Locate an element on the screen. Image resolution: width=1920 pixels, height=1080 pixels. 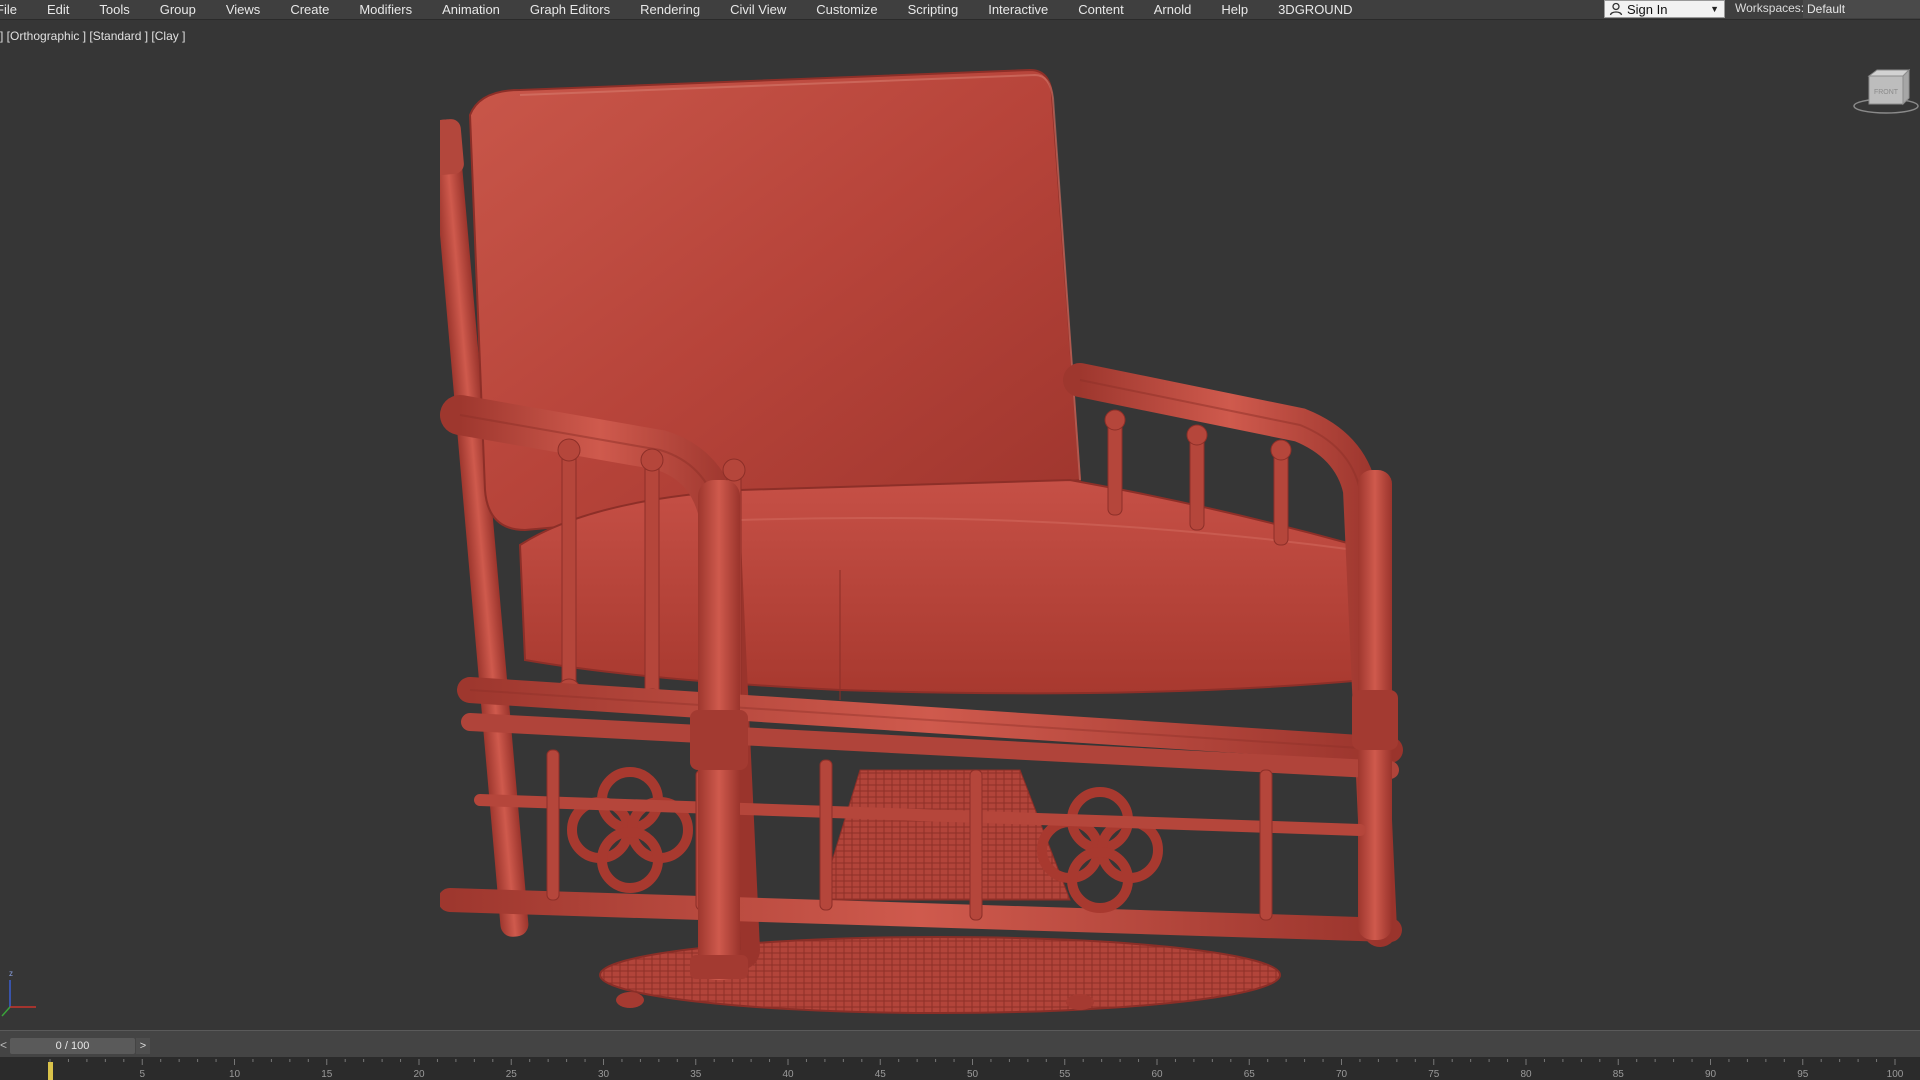
ruler-tick-label: 50 is located at coordinates (973, 1074).